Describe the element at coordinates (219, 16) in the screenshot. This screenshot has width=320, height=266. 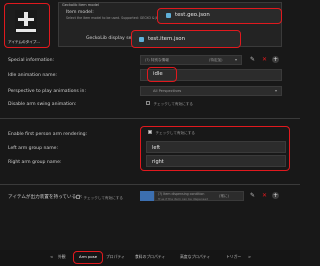
I see `item-model-field: test.geo.json` at that location.